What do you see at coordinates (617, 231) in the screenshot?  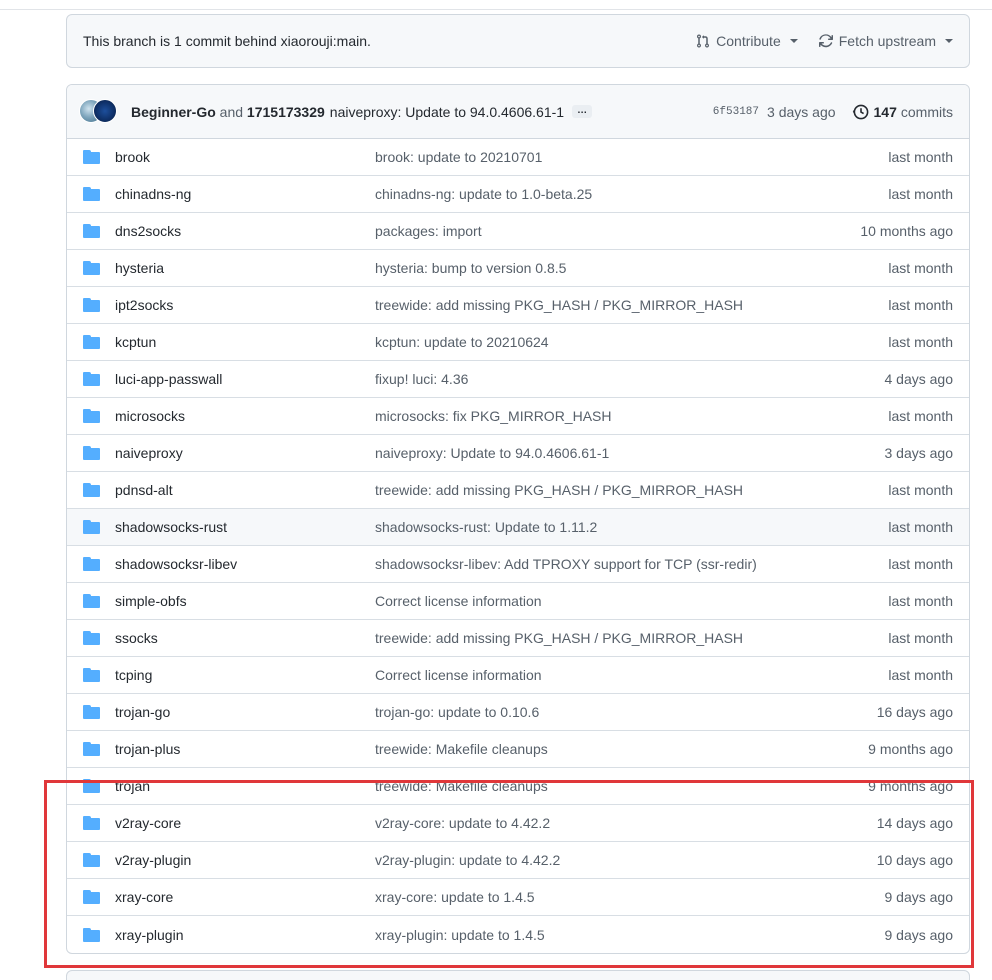 I see `file-commit-message-link: packages: import` at bounding box center [617, 231].